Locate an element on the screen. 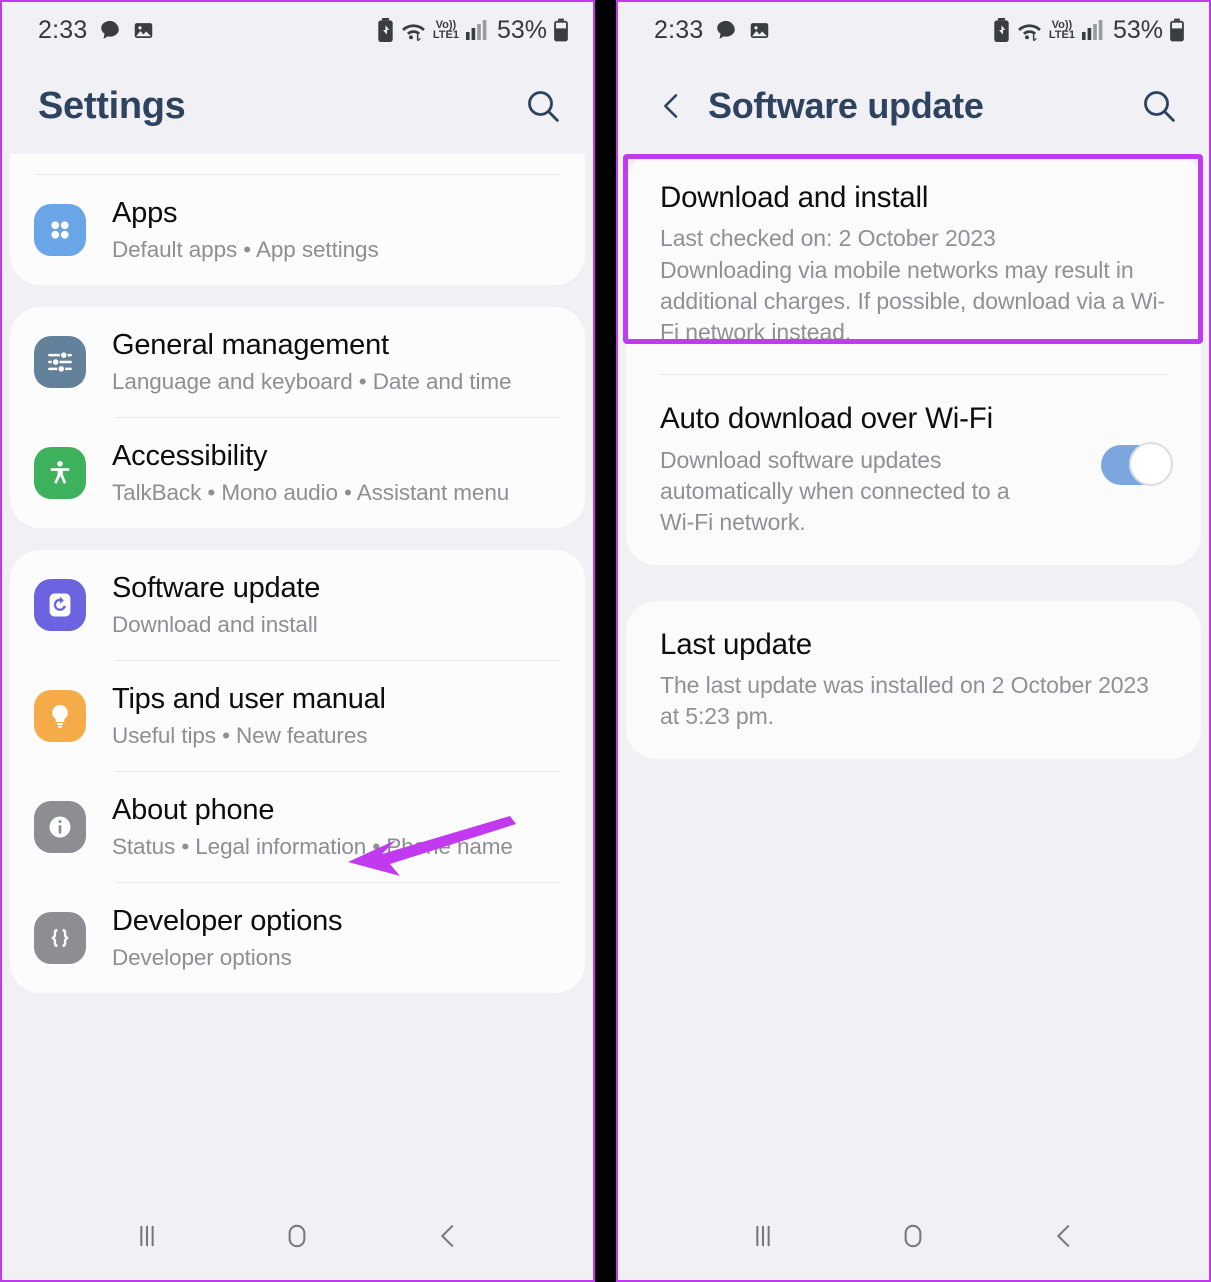  list-item-title: Tips and user manual is located at coordinates (249, 698).